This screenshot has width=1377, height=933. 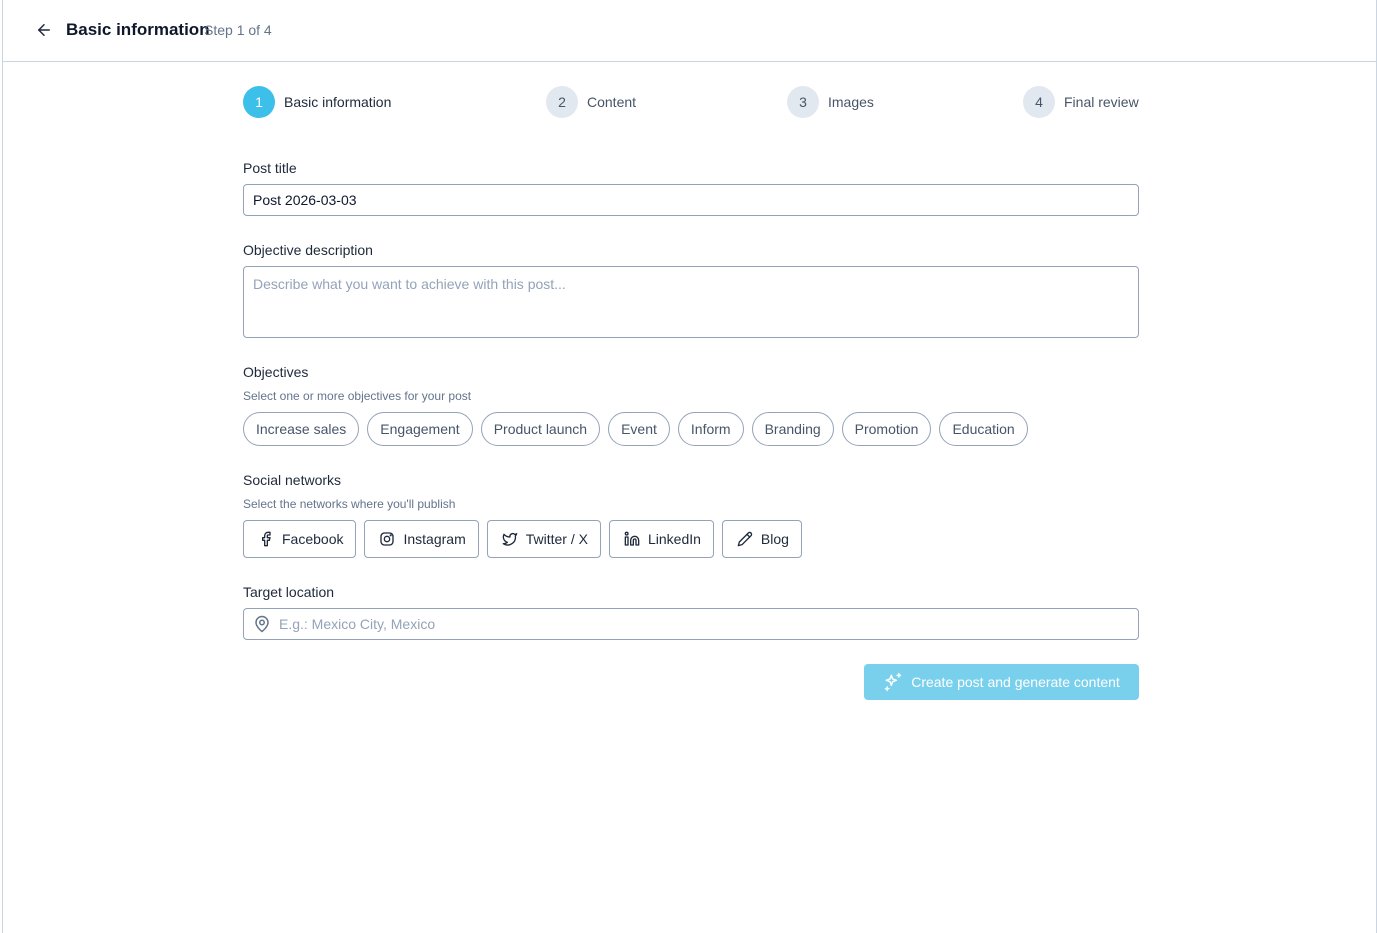 What do you see at coordinates (387, 539) in the screenshot?
I see `instagram-icon` at bounding box center [387, 539].